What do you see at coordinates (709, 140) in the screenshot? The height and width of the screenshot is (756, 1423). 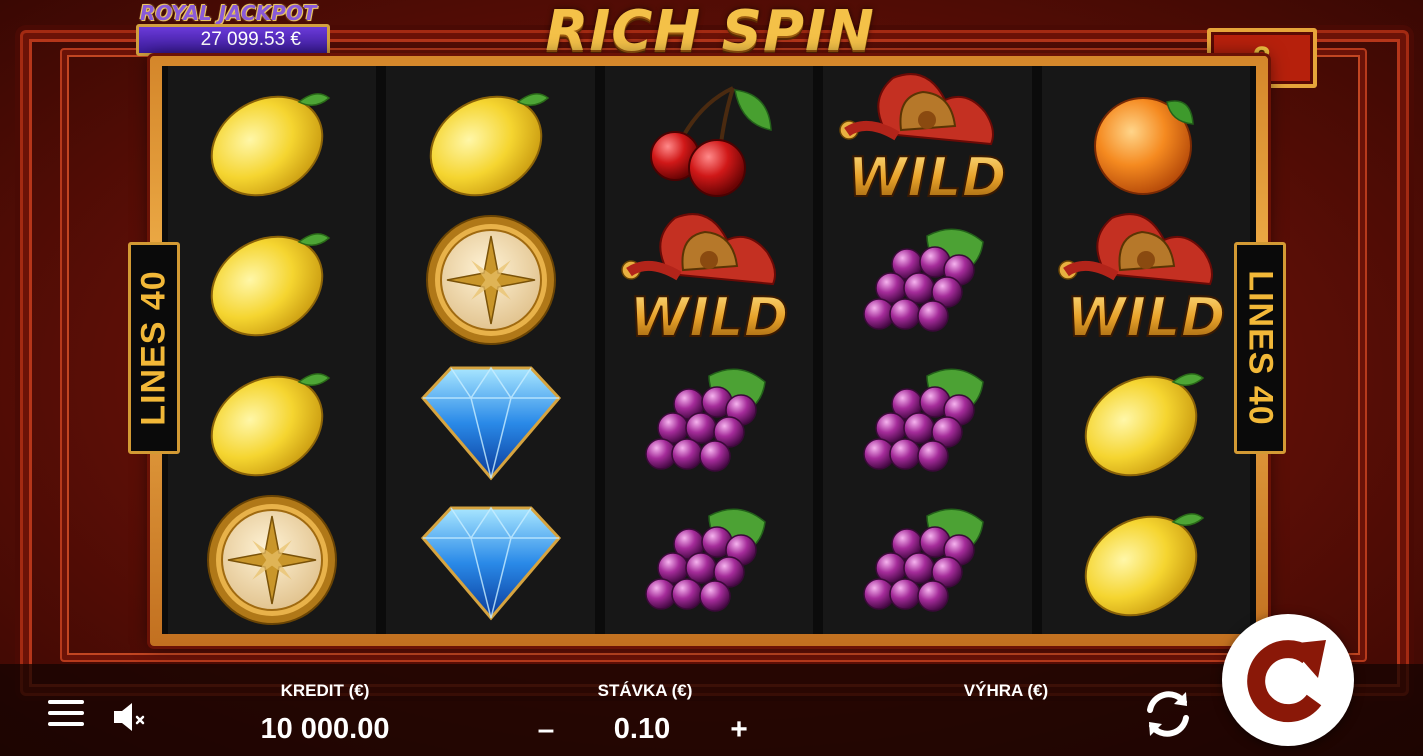 I see `cherry-symbol` at bounding box center [709, 140].